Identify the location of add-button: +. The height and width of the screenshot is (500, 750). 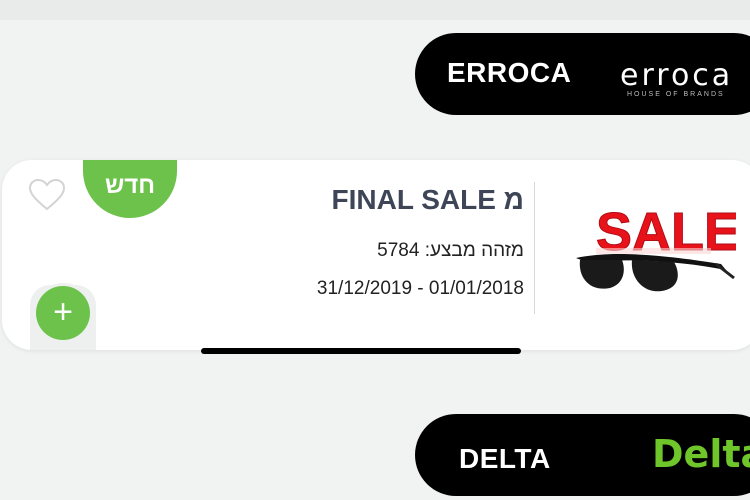
(63, 313).